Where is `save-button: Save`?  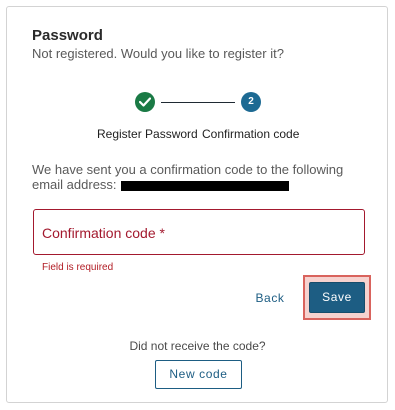 save-button: Save is located at coordinates (337, 297).